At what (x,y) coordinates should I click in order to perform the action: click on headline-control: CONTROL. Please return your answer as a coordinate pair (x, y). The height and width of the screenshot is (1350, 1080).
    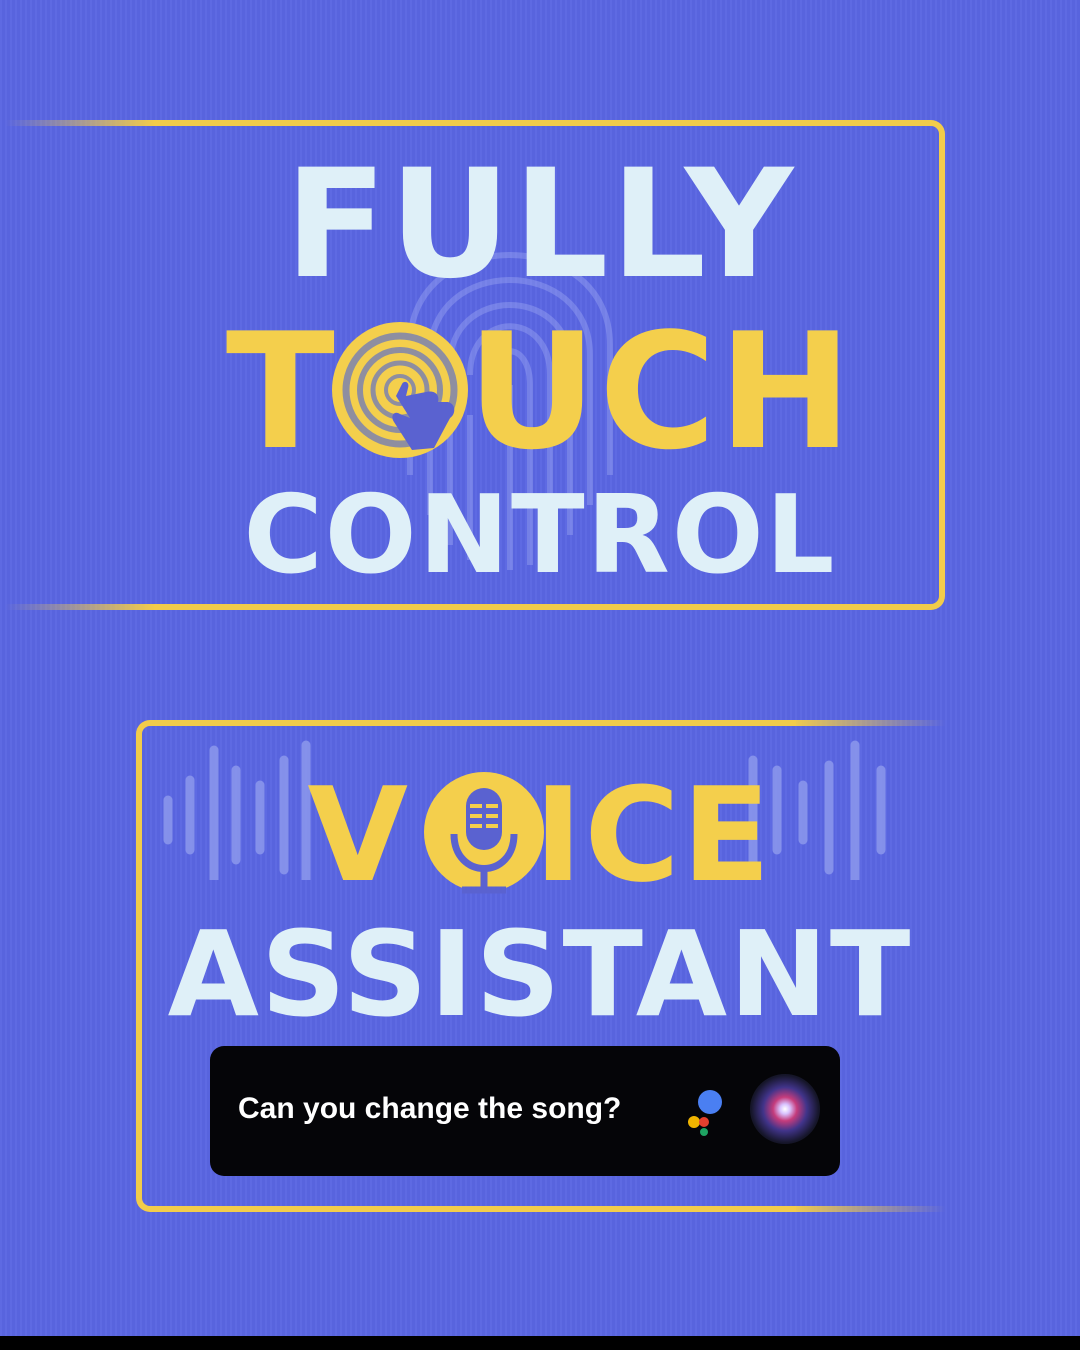
    Looking at the image, I should click on (540, 535).